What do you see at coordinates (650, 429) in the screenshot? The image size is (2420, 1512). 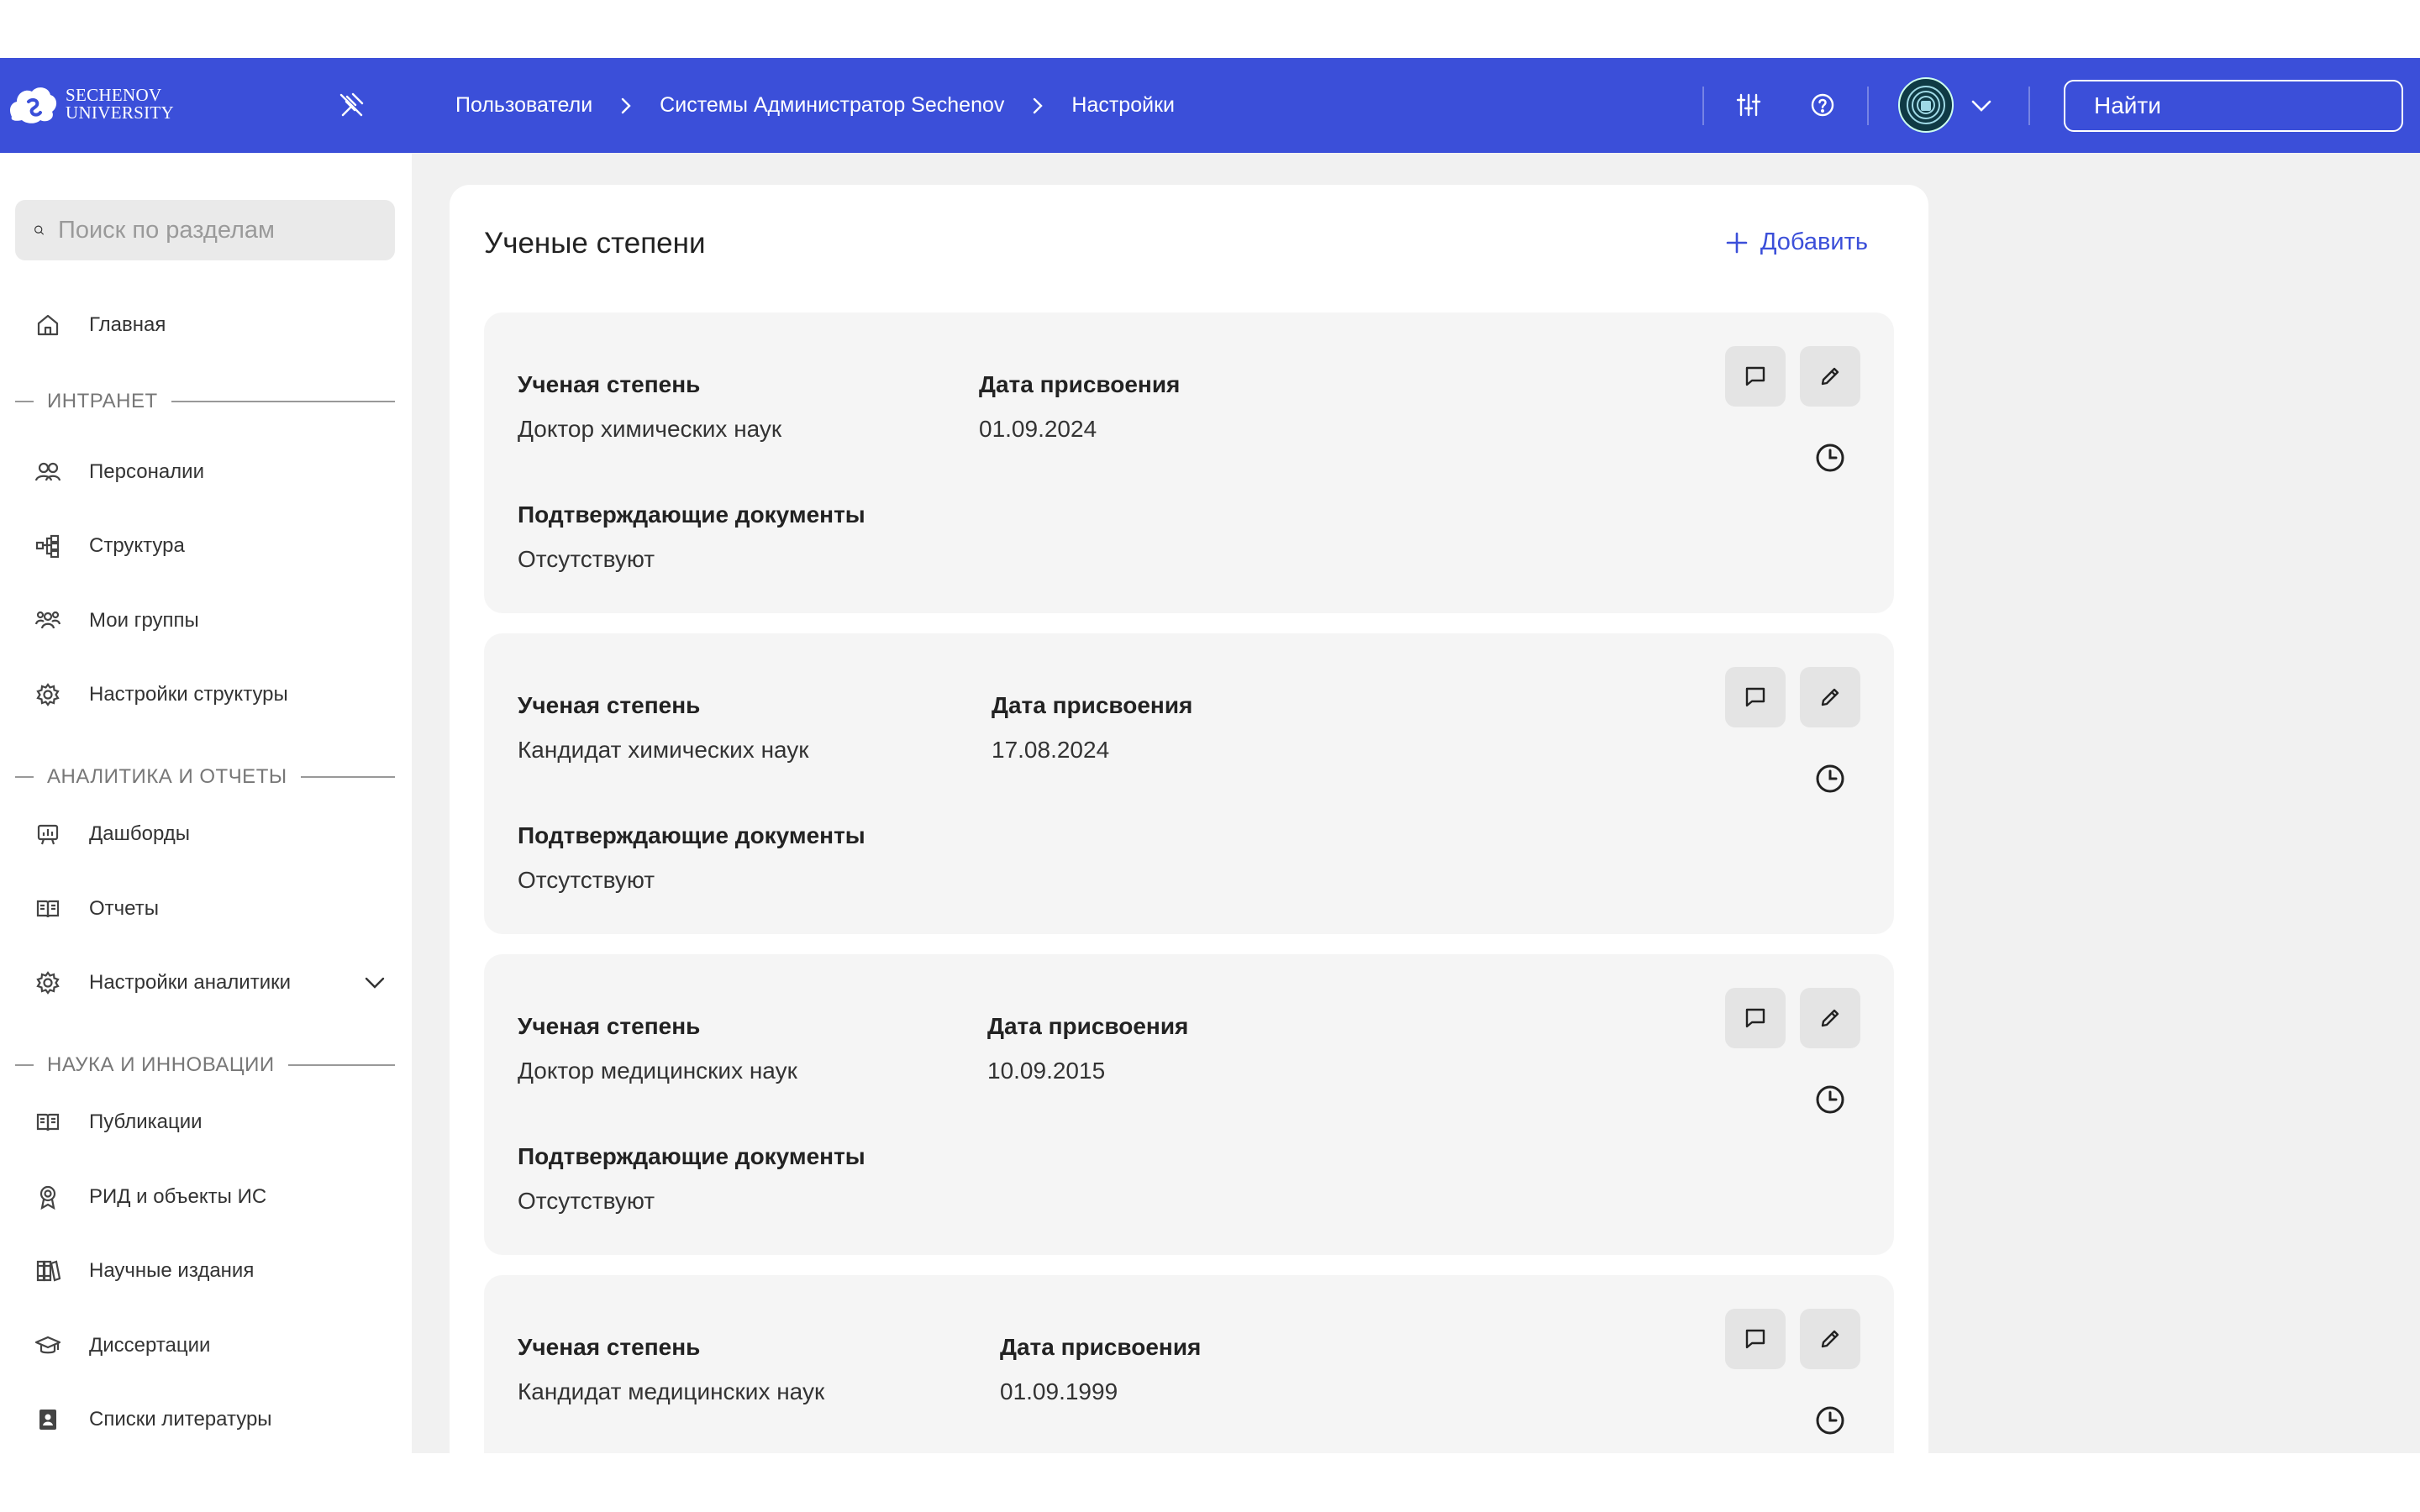 I see `degree-value: Доктор химических наук` at bounding box center [650, 429].